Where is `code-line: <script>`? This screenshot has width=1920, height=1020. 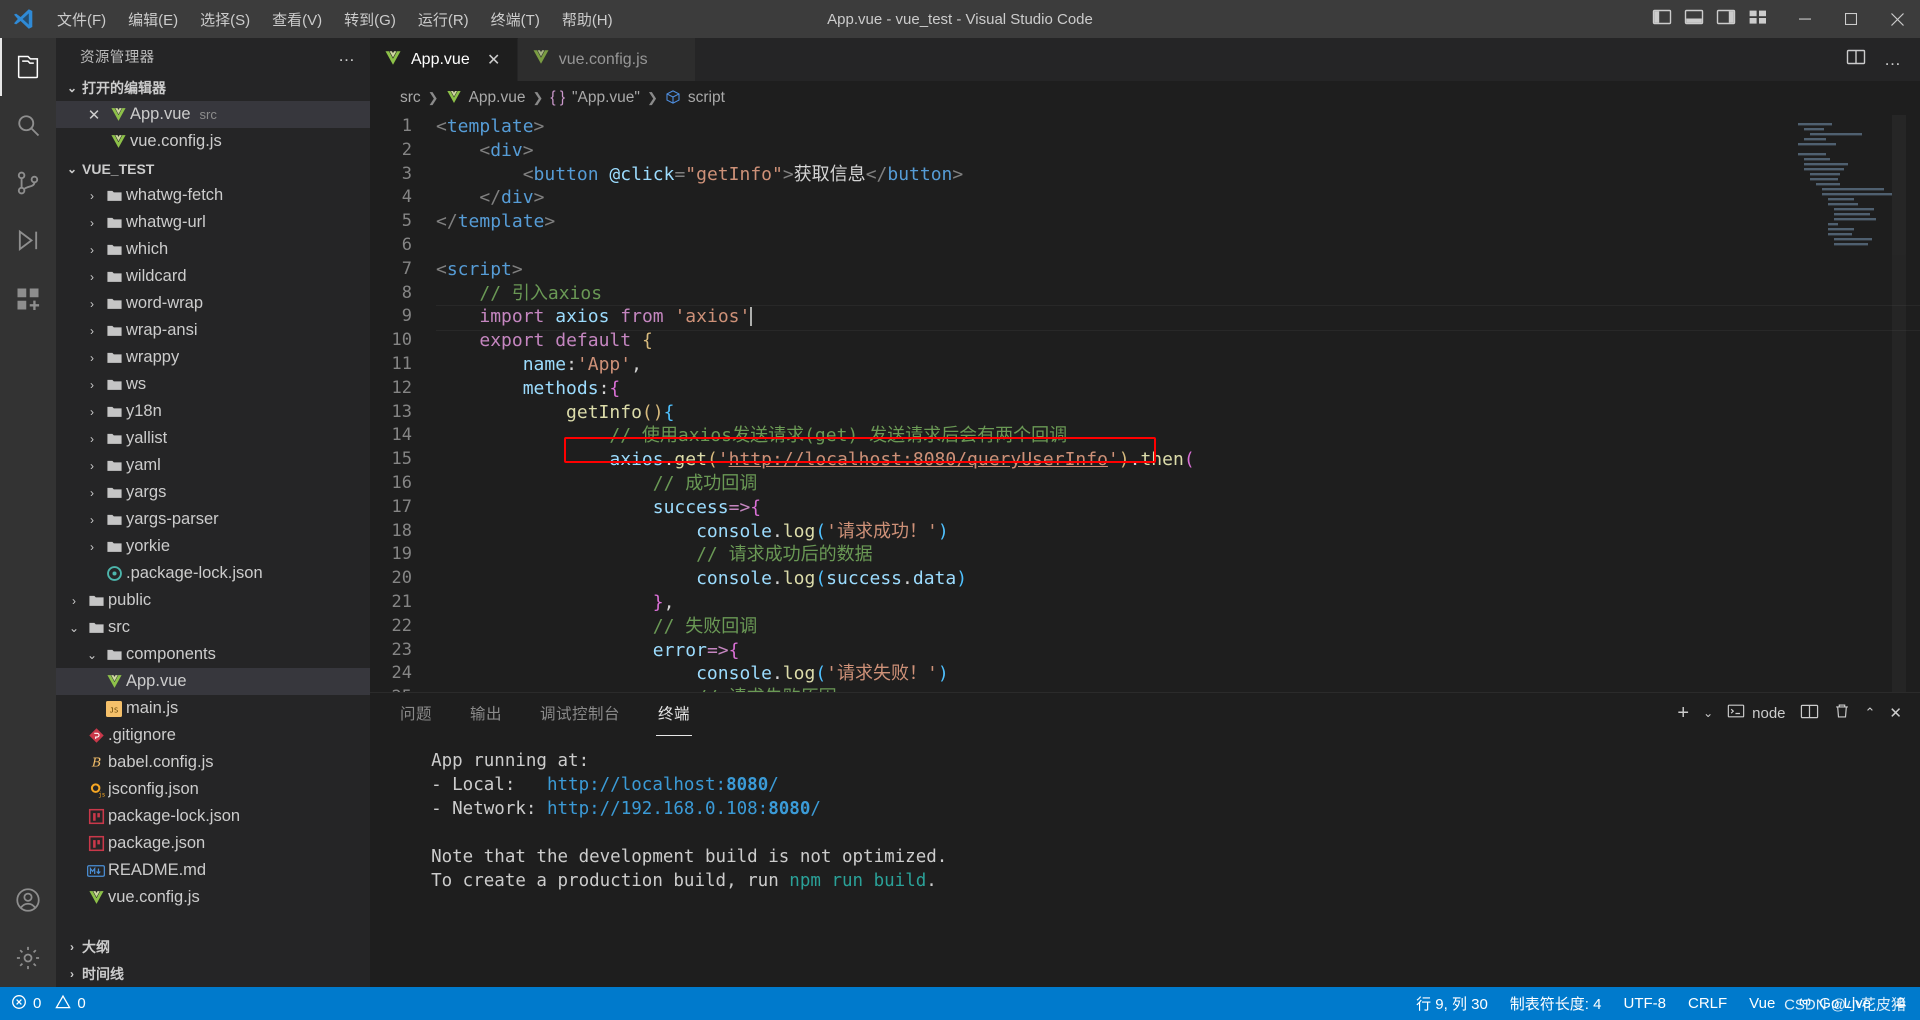
code-line: <script> is located at coordinates (1178, 270).